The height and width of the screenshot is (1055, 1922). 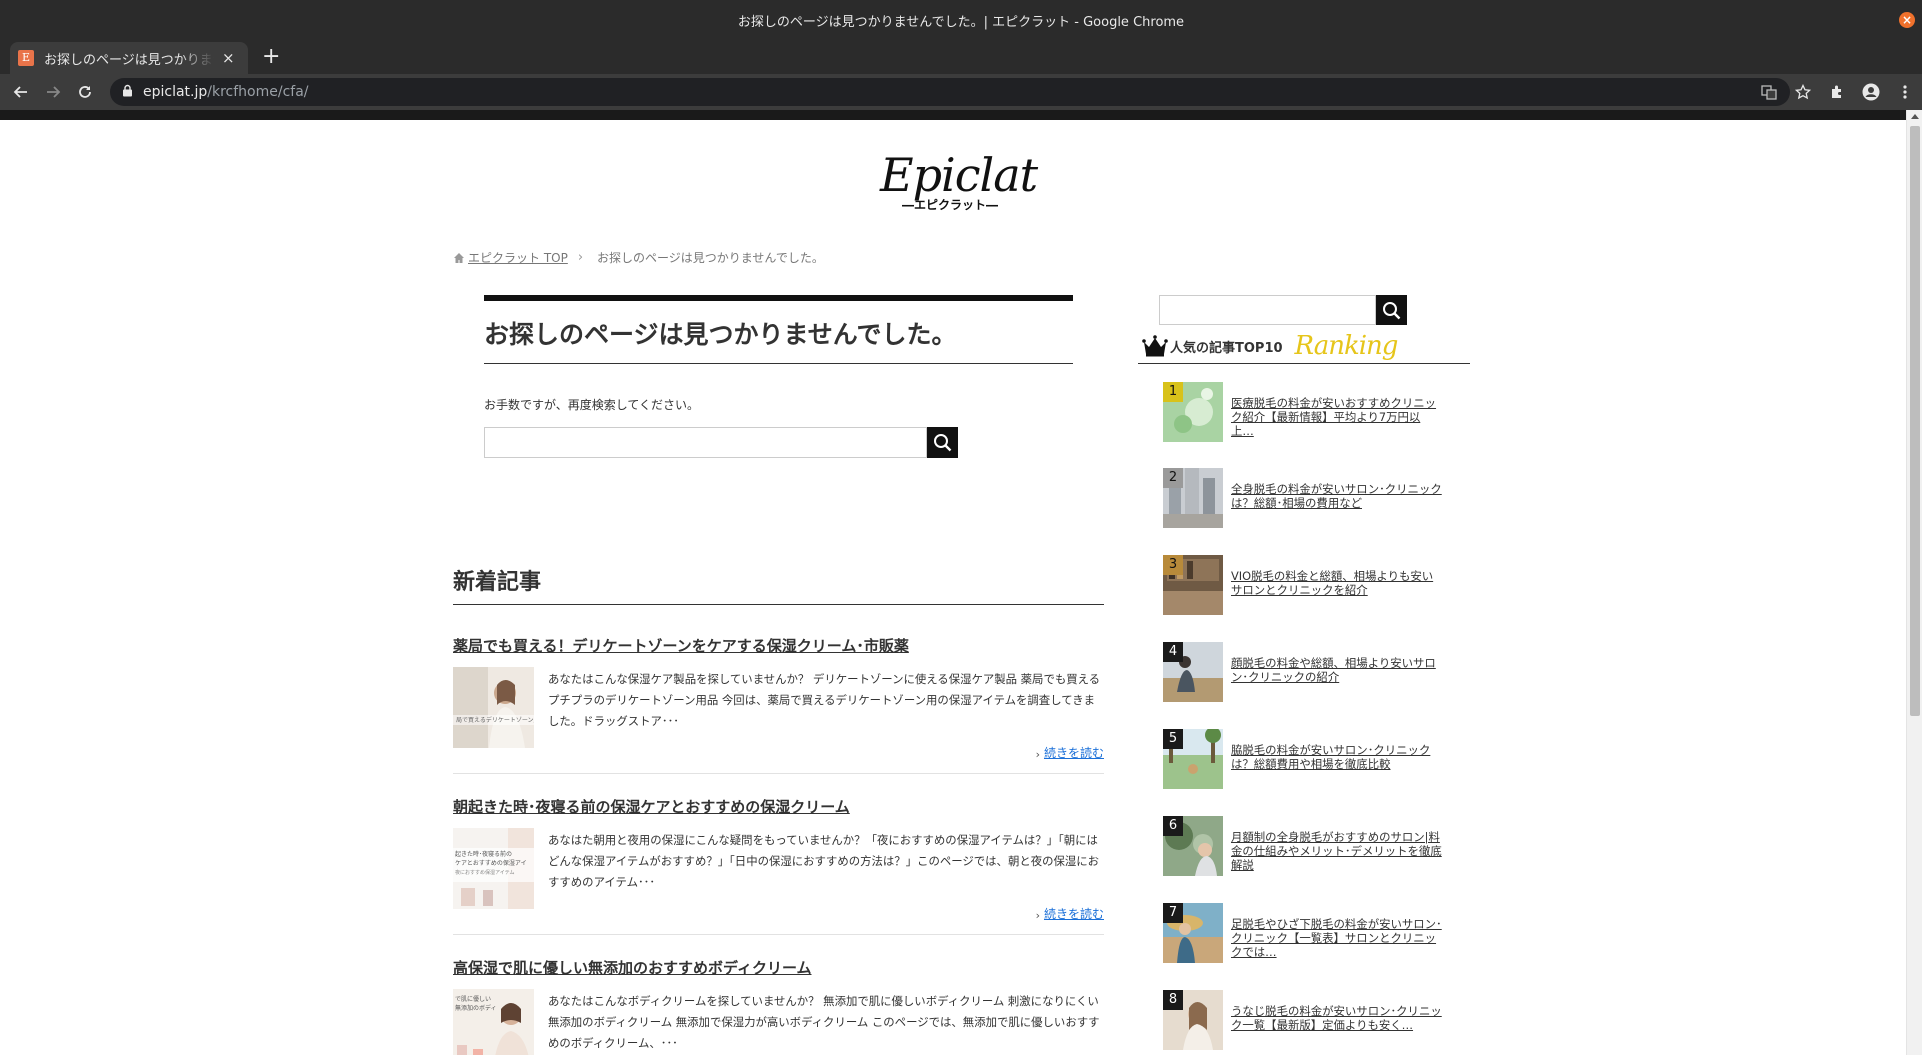 I want to click on site-favicon-icon: E, so click(x=26, y=58).